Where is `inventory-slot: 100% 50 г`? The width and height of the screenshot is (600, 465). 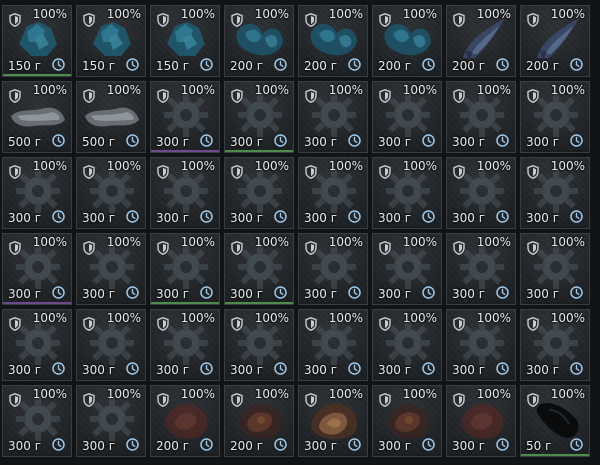
inventory-slot: 100% 50 г is located at coordinates (555, 421).